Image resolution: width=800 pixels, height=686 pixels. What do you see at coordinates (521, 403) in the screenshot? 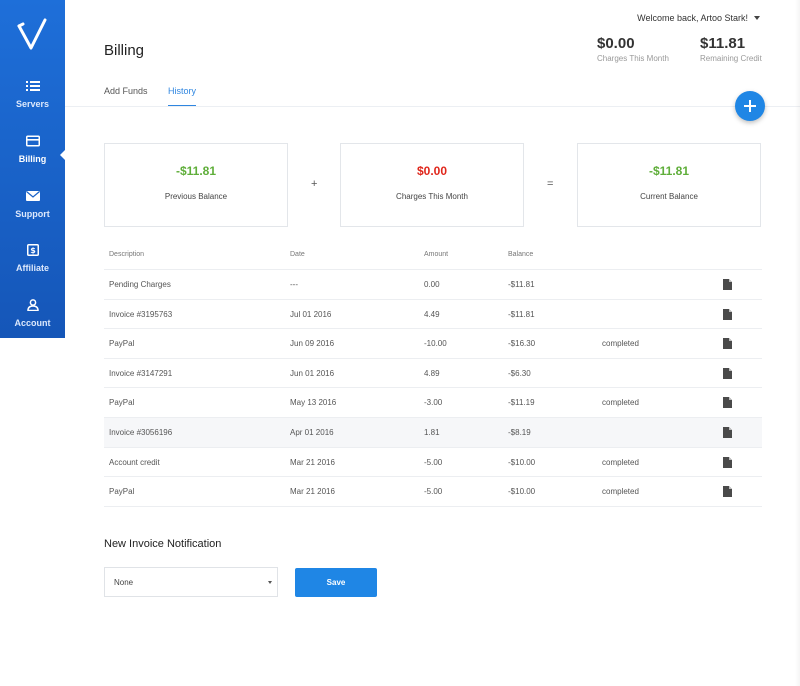
I see `cell-balance: -$11.19` at bounding box center [521, 403].